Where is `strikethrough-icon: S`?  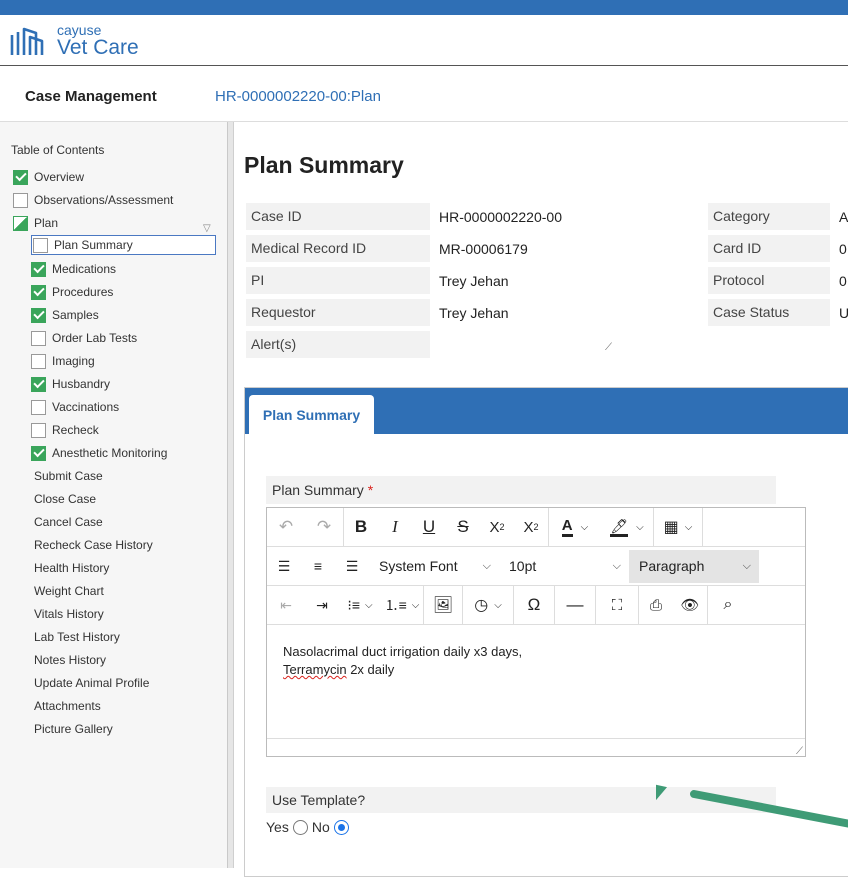 strikethrough-icon: S is located at coordinates (463, 527).